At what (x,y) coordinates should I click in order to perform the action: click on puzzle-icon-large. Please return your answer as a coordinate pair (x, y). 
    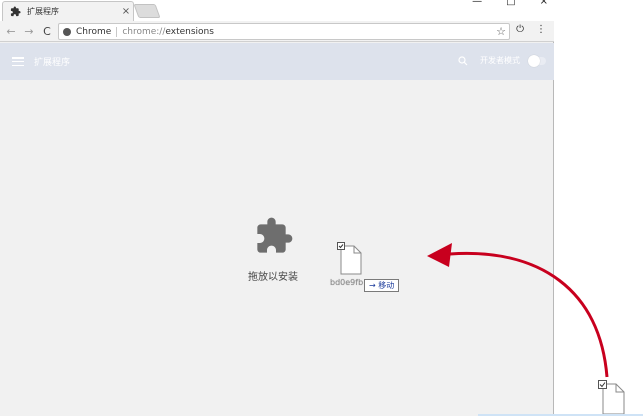
    Looking at the image, I should click on (275, 235).